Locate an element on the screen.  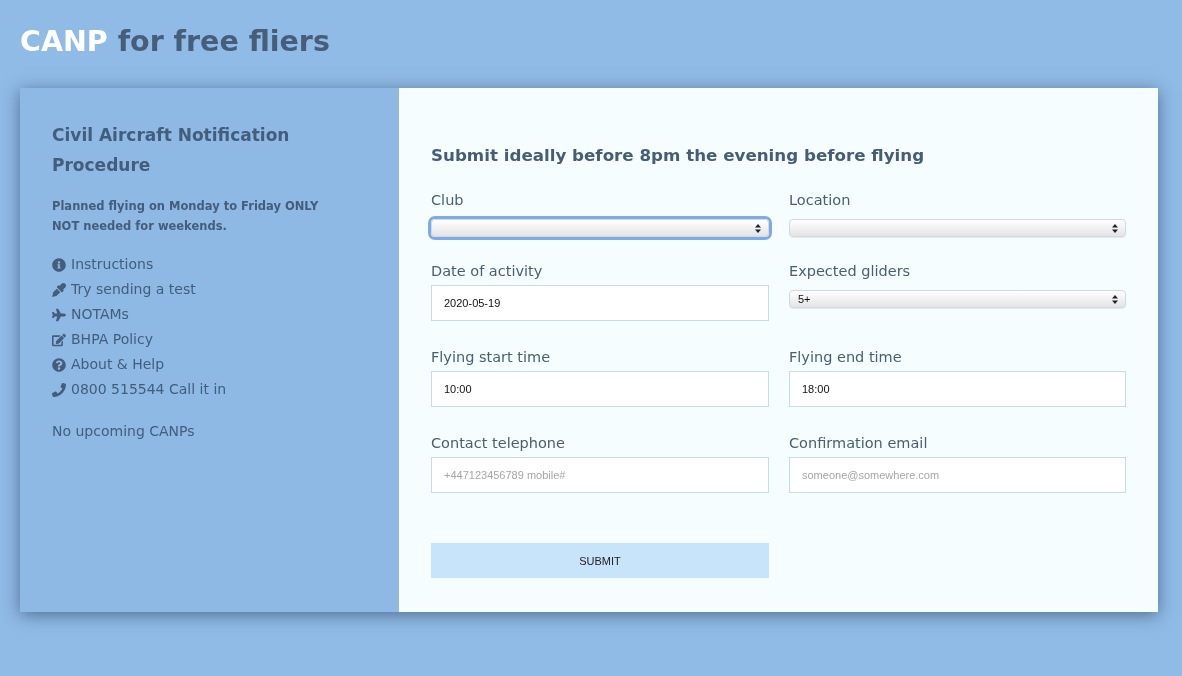
notice-text: NOT needed for weekends. is located at coordinates (140, 226).